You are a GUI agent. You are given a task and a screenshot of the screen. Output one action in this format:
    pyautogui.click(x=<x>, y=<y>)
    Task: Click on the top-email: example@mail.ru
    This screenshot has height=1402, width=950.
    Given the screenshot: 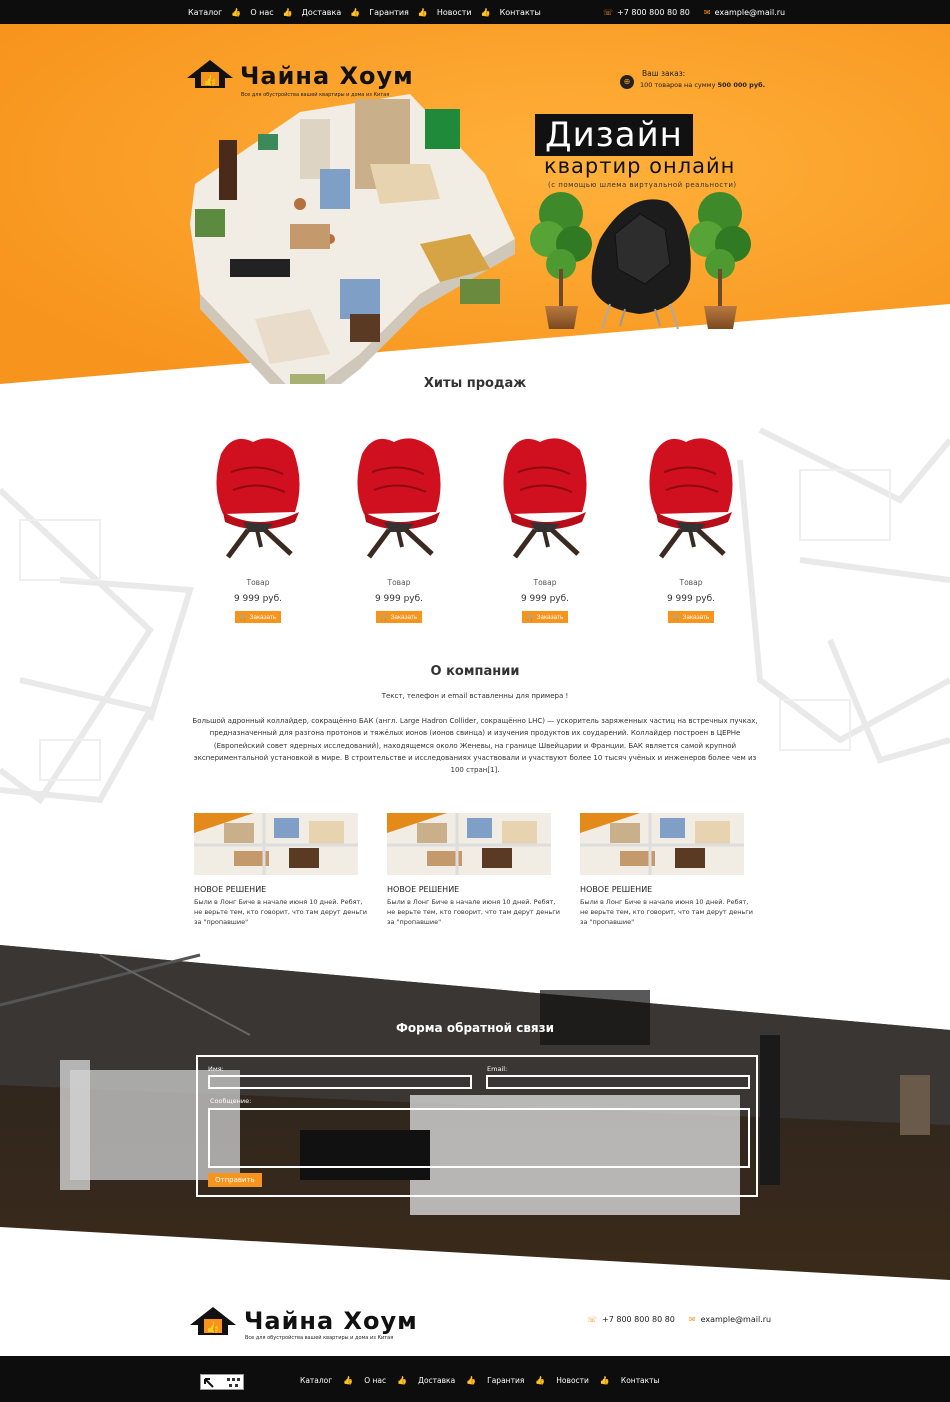 What is the action you would take?
    pyautogui.click(x=750, y=12)
    